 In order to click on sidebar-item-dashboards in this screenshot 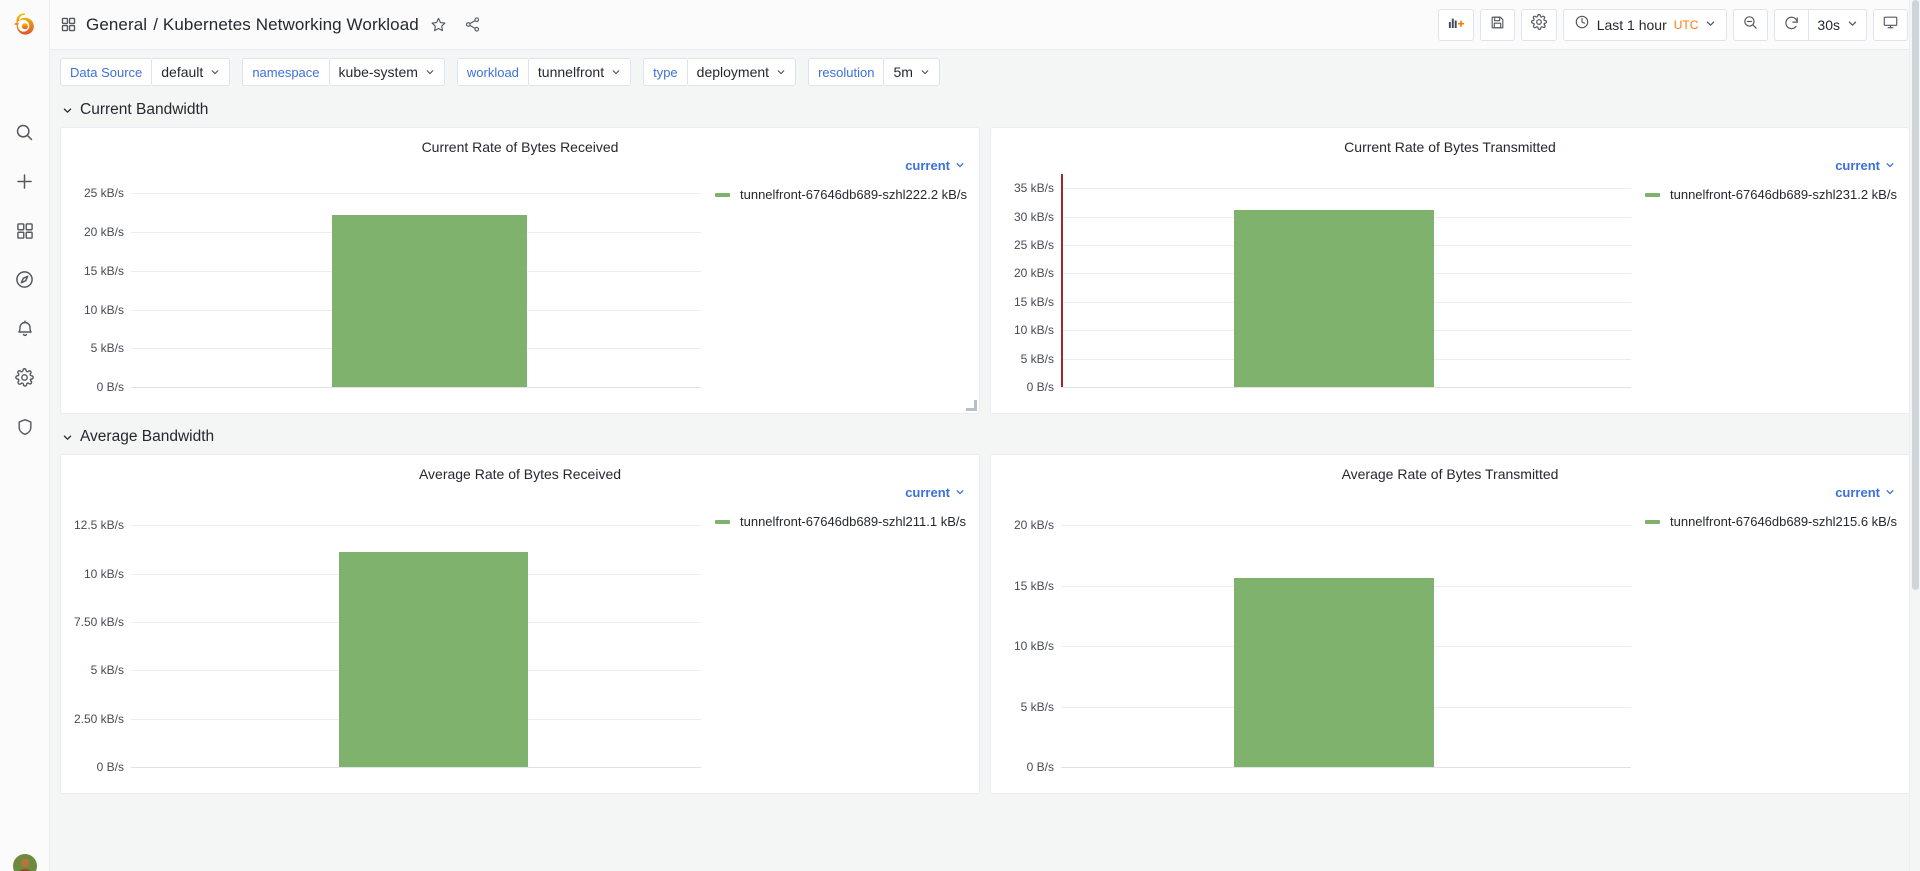, I will do `click(25, 230)`.